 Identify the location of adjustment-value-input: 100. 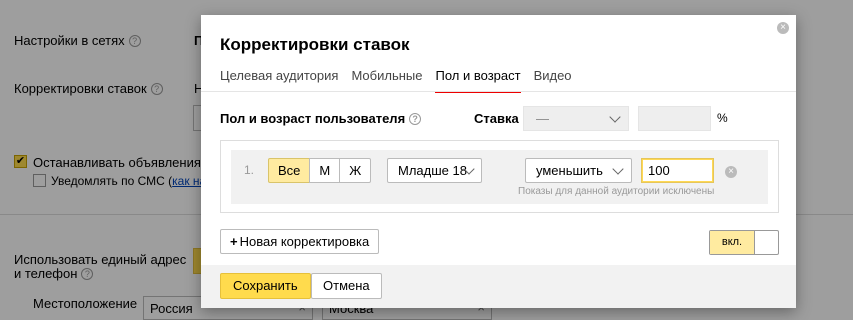
(677, 170).